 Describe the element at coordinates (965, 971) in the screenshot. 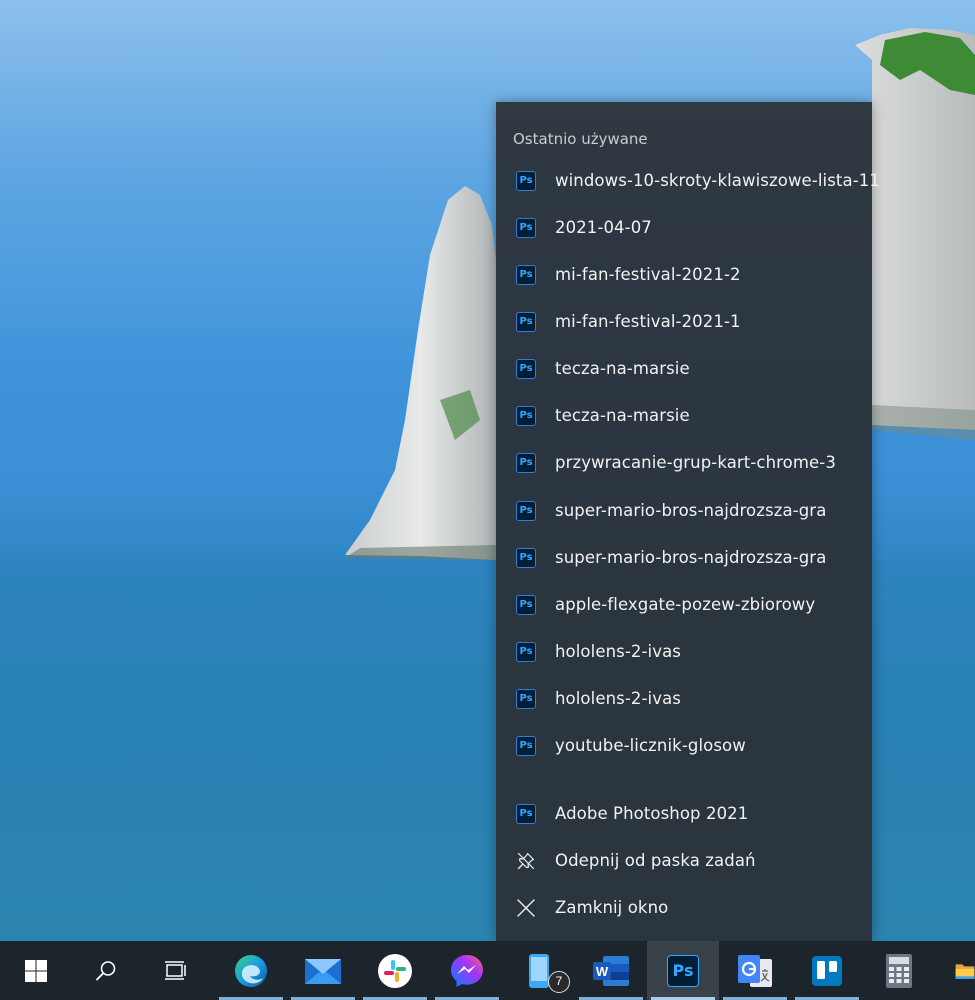

I see `file-explorer-icon` at that location.